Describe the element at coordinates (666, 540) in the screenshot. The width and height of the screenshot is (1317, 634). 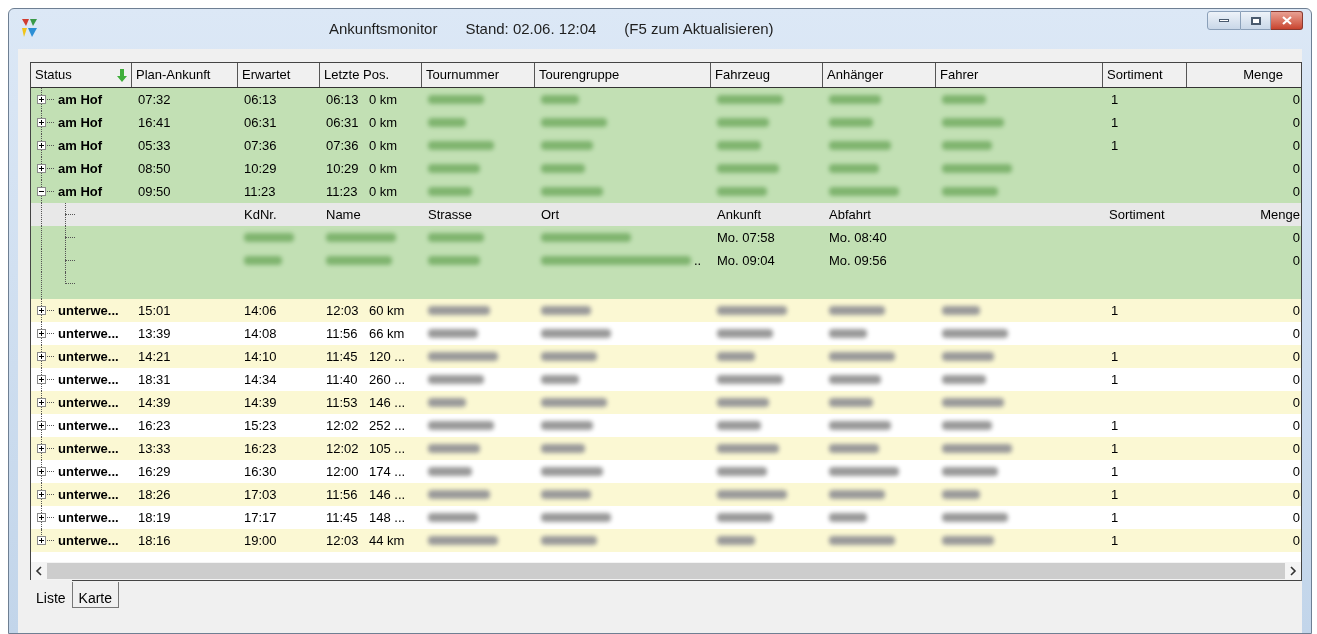
I see `table-row: unterwe... 18:16 19:00 12:03 44 km 1 0` at that location.